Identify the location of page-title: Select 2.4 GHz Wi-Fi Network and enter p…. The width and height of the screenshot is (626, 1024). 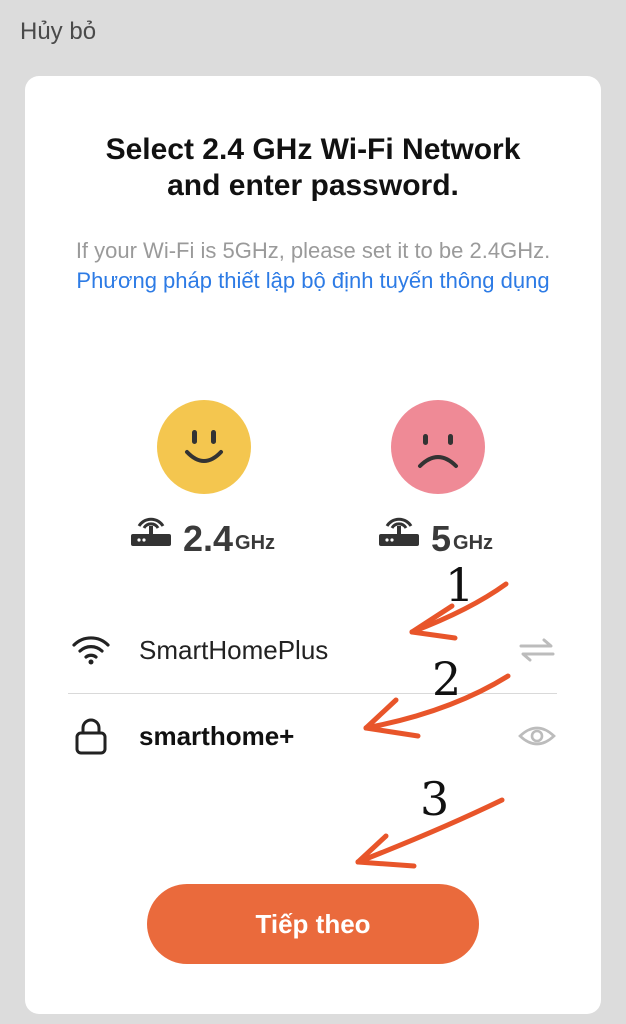
(313, 168).